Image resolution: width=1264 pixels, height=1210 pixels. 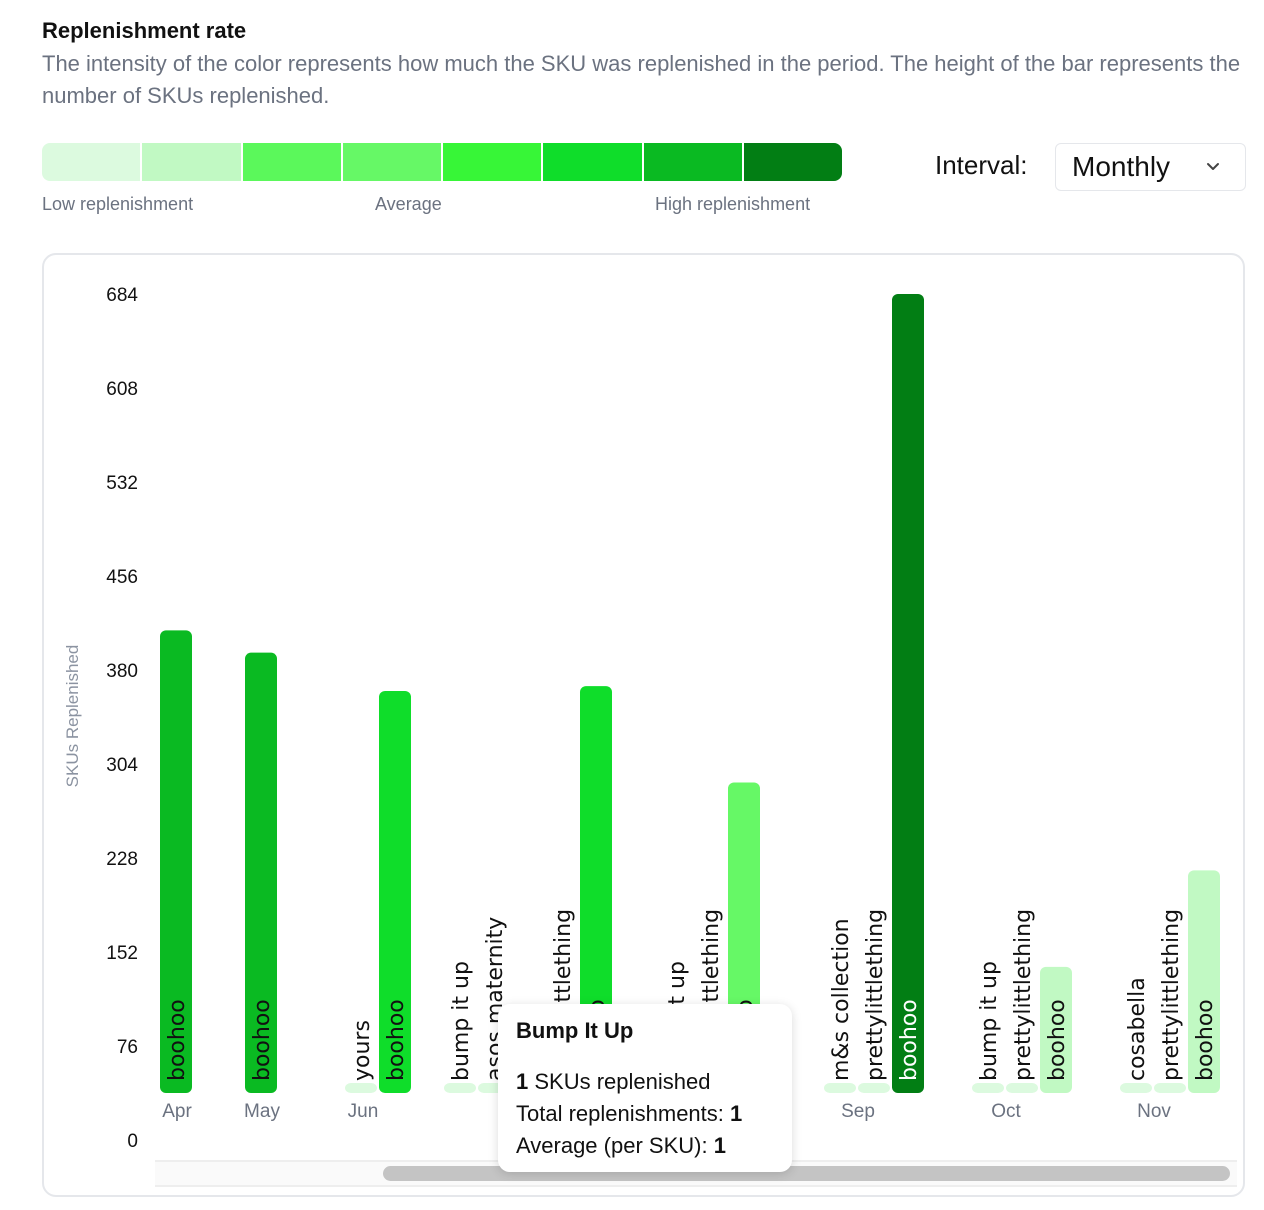 I want to click on tooltip-total-line: Total replenishments: 1, so click(x=645, y=1114).